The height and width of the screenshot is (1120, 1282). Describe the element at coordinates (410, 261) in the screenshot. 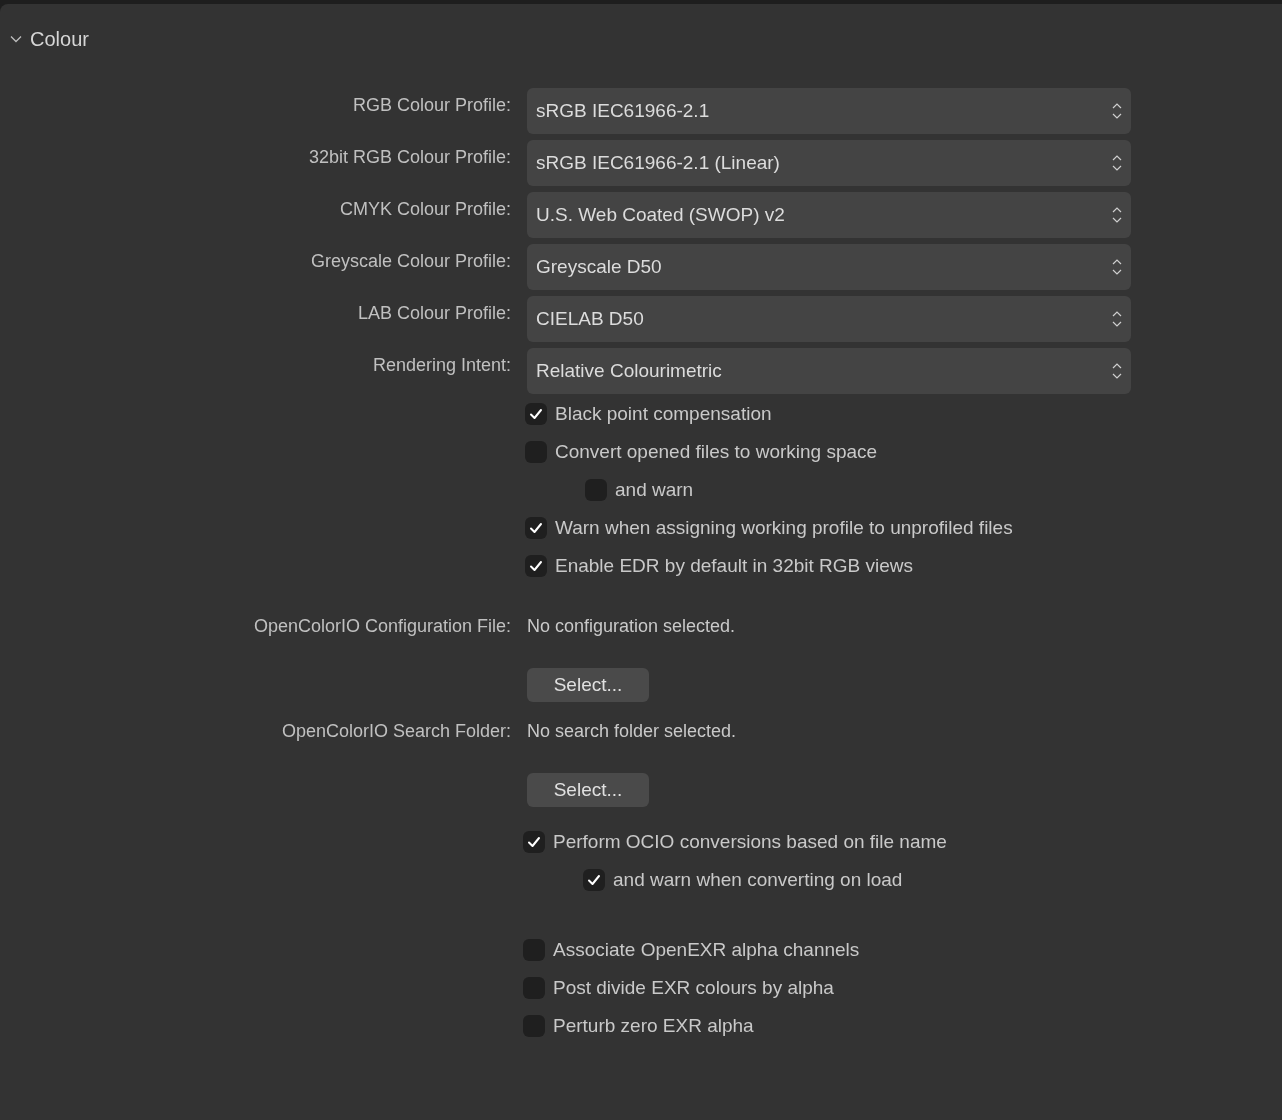

I see `field-label: Greyscale Colour Profile:` at that location.